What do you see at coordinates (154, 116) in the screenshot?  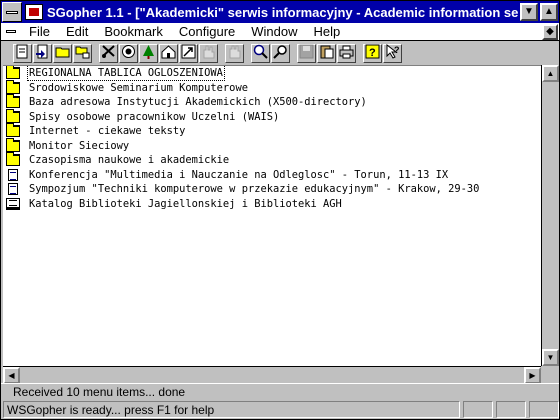 I see `list-item-label: Spisy osobowe pracownikow Uczelni (WAIS)` at bounding box center [154, 116].